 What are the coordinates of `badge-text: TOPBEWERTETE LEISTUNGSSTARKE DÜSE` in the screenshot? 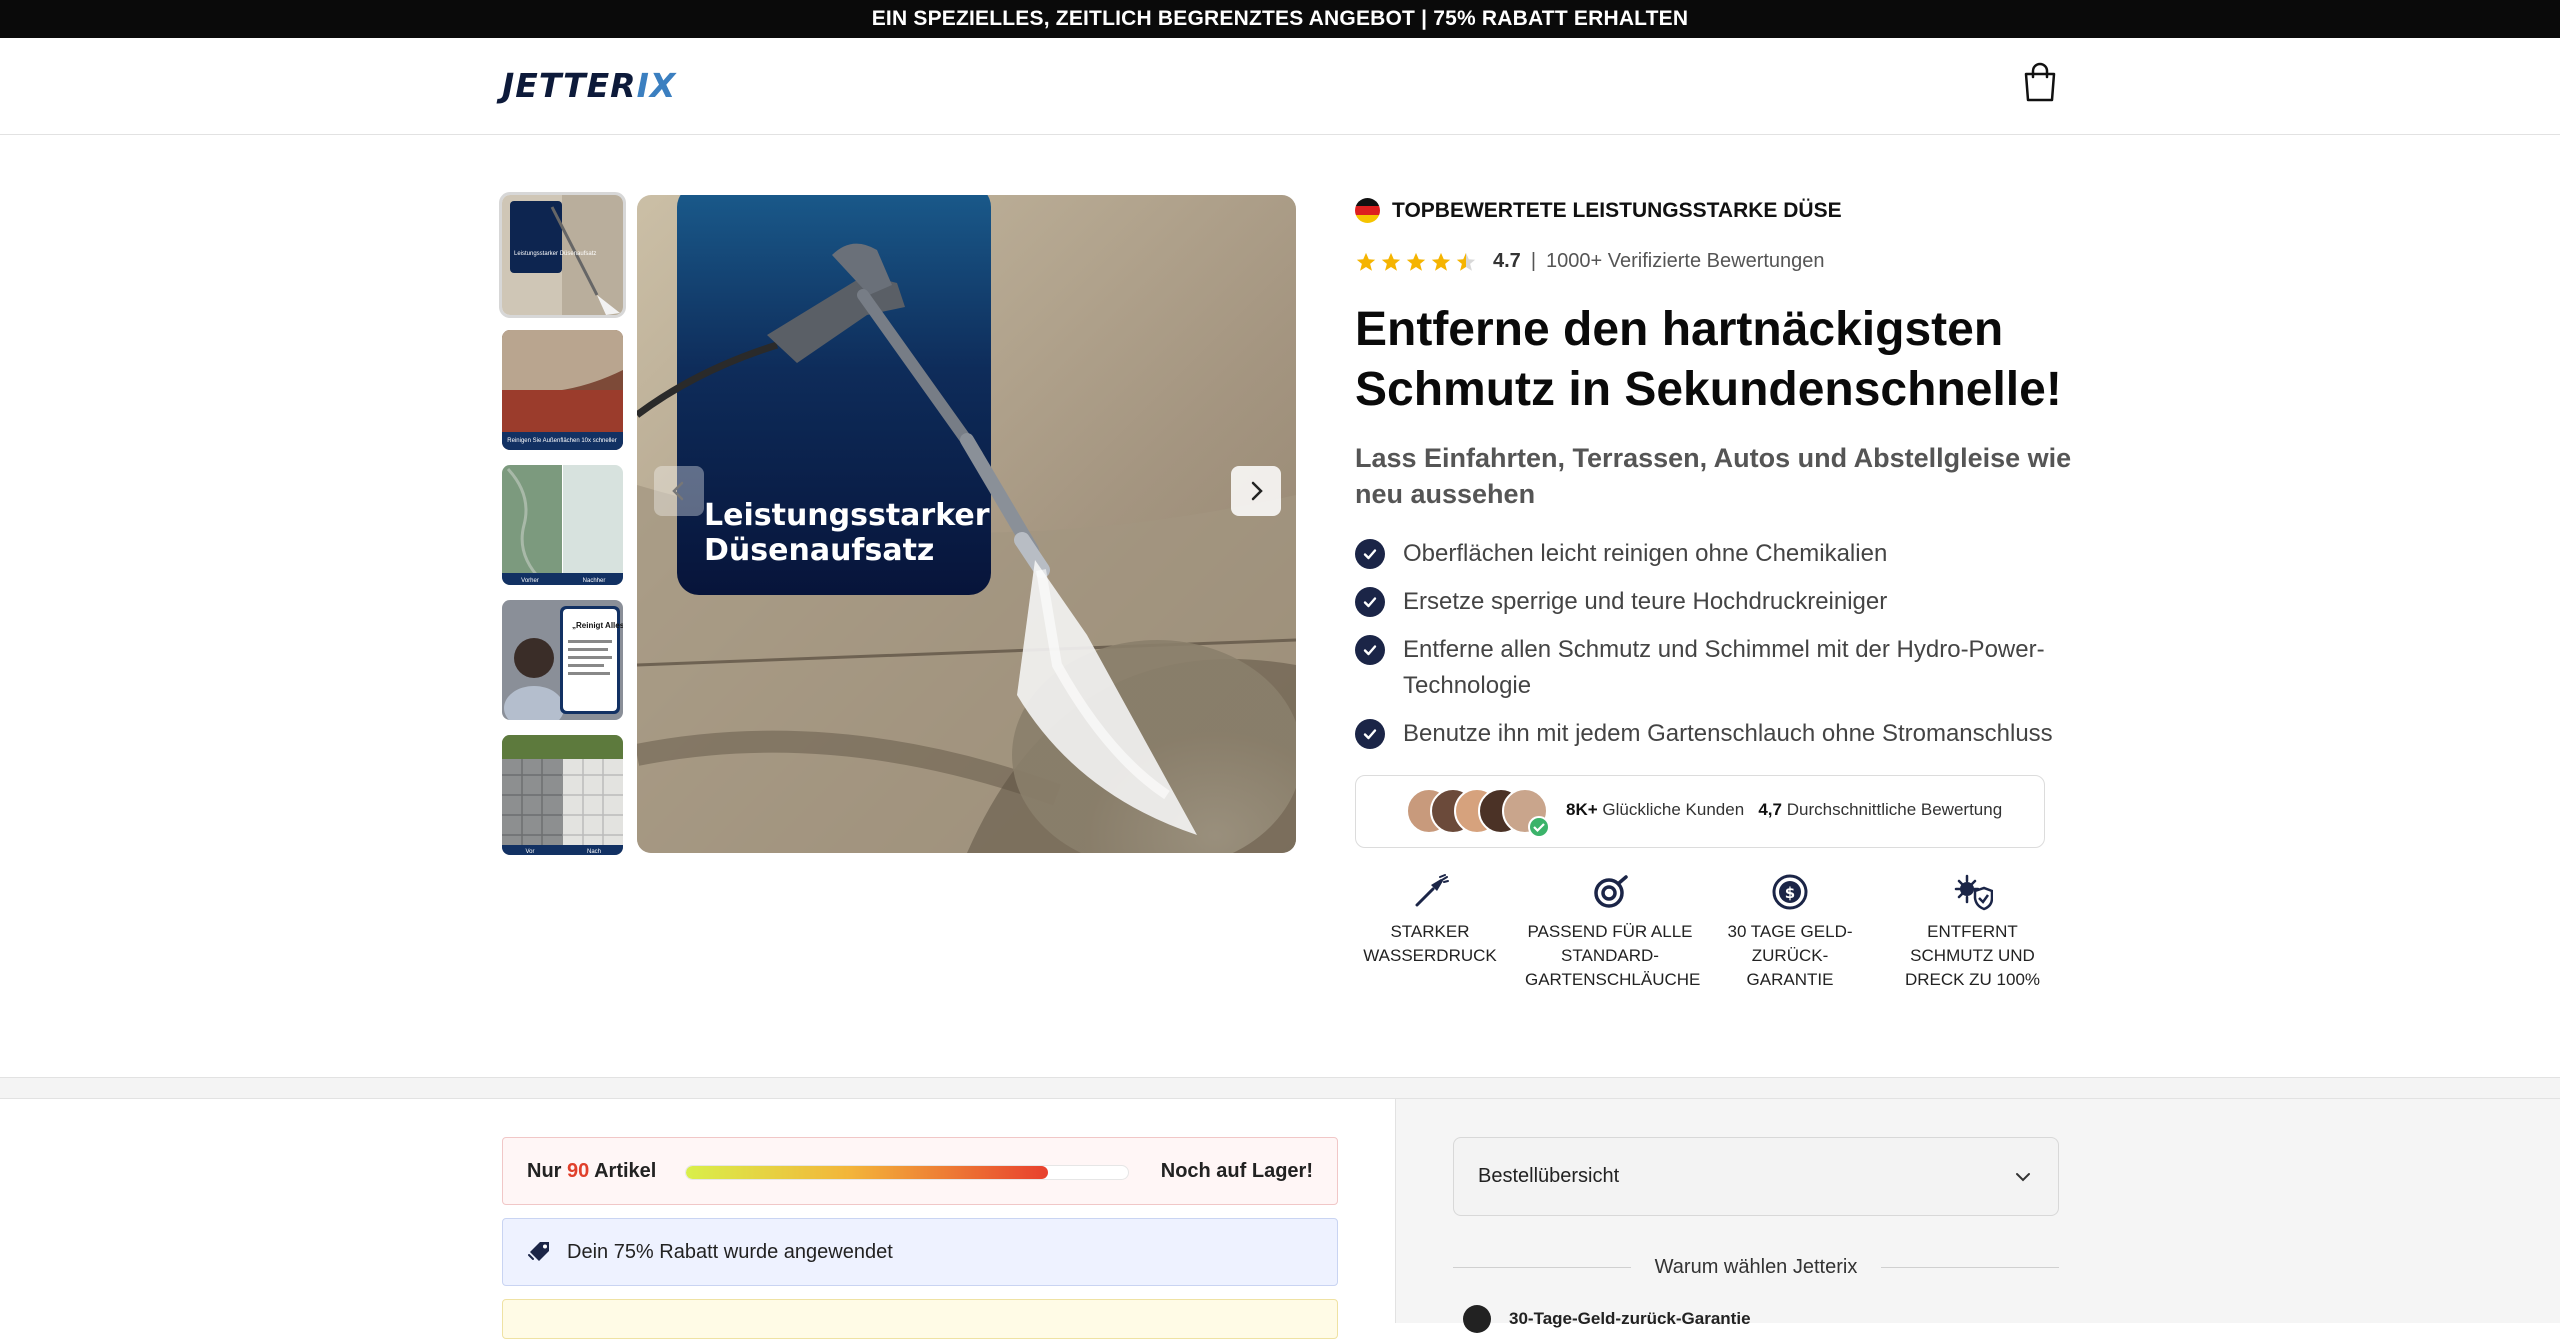 It's located at (1617, 210).